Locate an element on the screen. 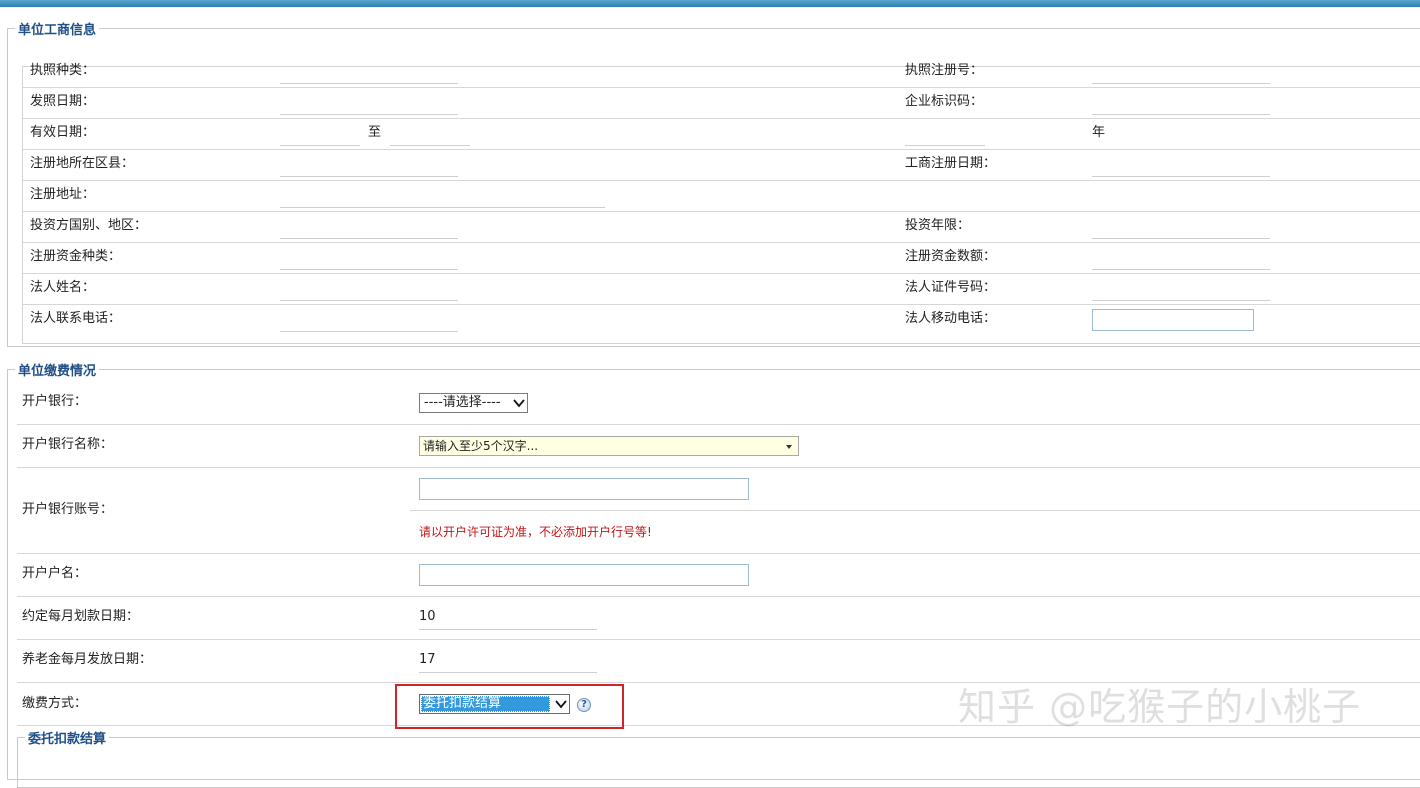 This screenshot has width=1420, height=788. license-no-field is located at coordinates (1181, 83).